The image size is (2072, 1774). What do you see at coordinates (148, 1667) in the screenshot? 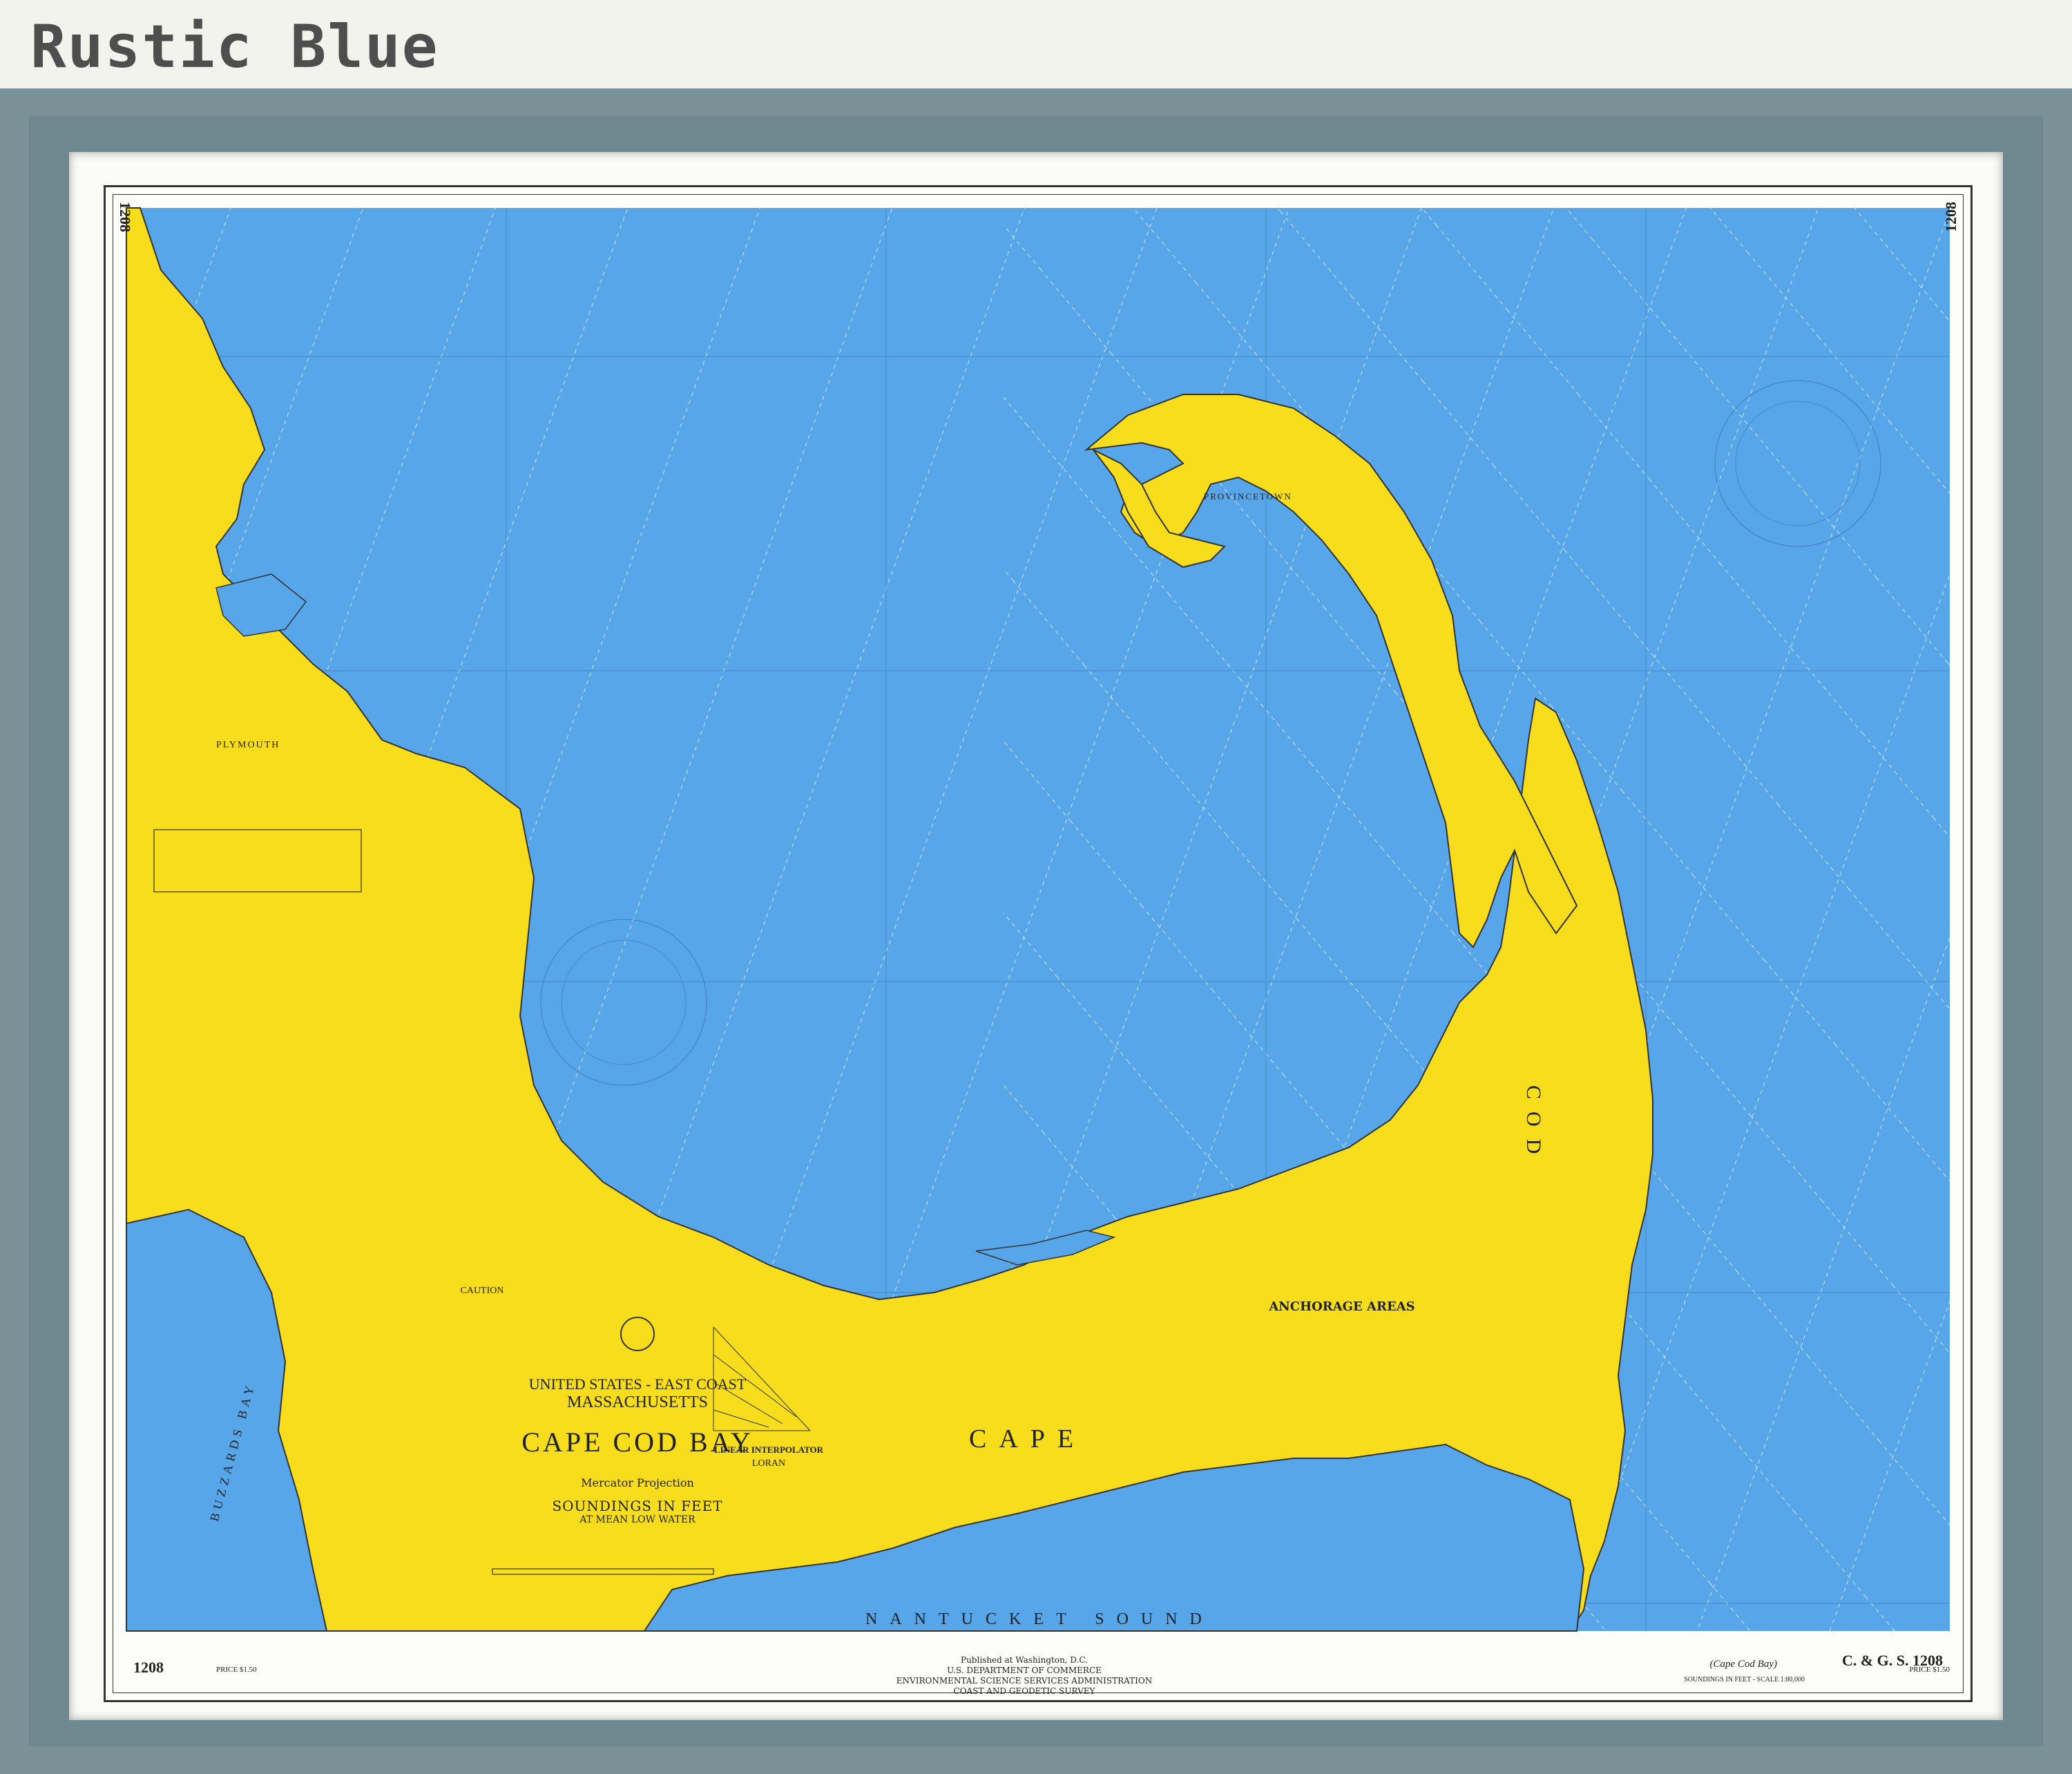
I see `chart-number-bottom-left: 1208` at bounding box center [148, 1667].